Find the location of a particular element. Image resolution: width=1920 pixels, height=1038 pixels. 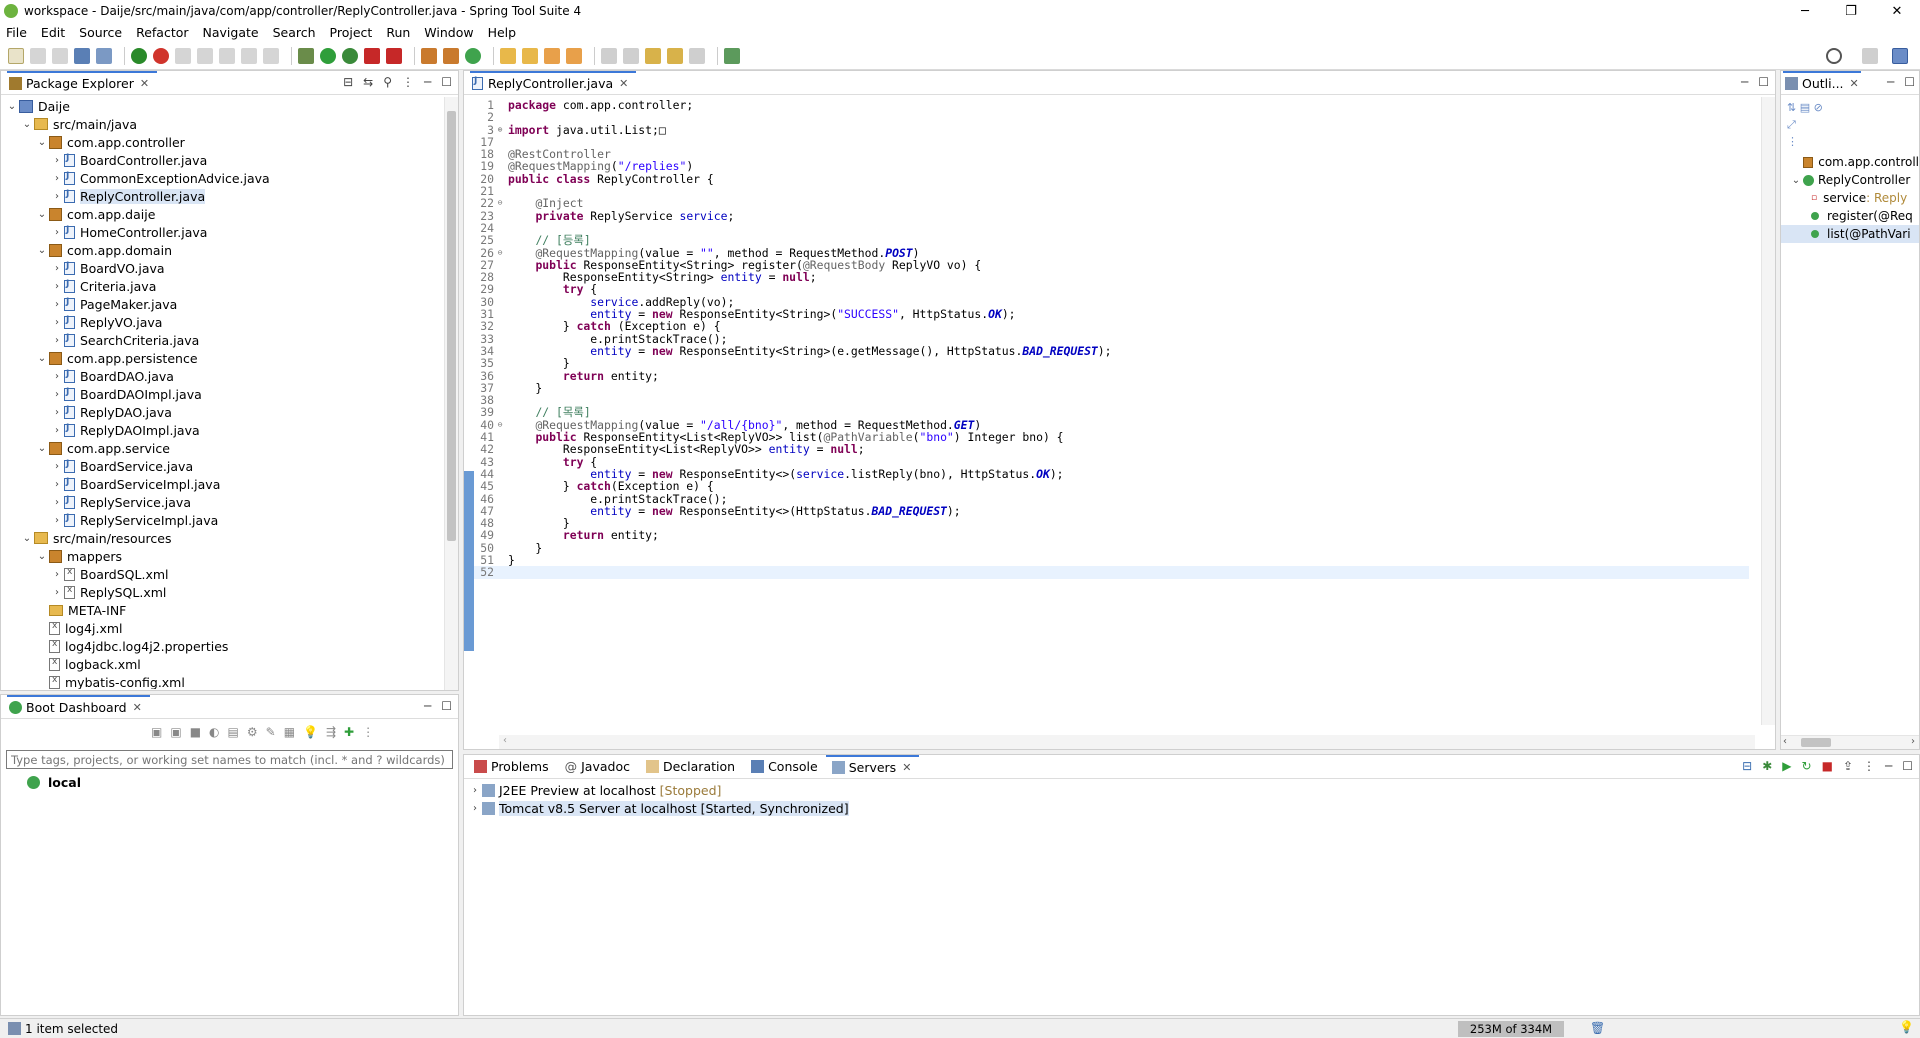

code-line: 48 } is located at coordinates (1111, 523).